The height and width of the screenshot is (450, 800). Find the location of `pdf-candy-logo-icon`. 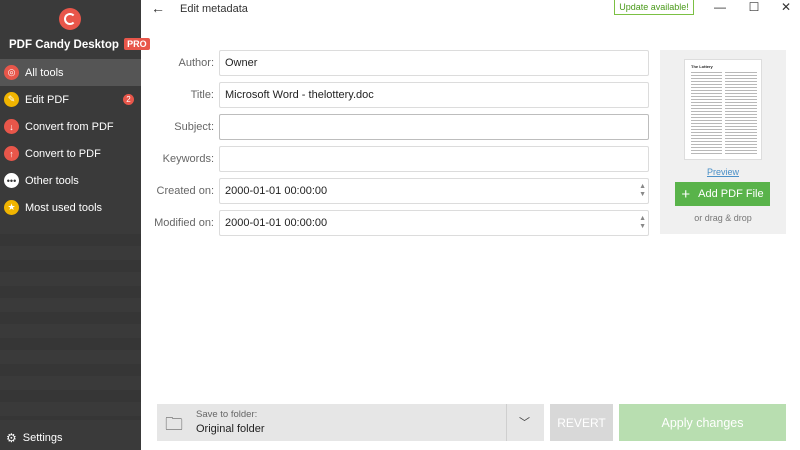

pdf-candy-logo-icon is located at coordinates (70, 19).